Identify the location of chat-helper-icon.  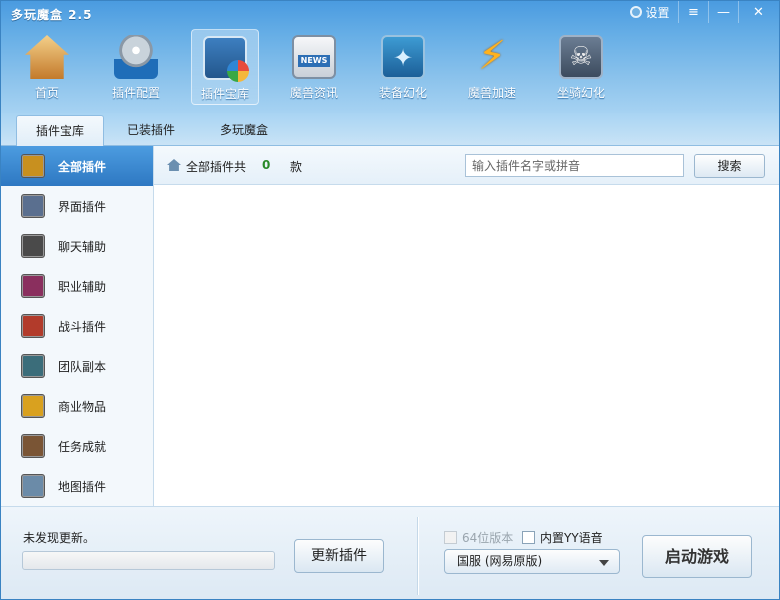
(33, 246).